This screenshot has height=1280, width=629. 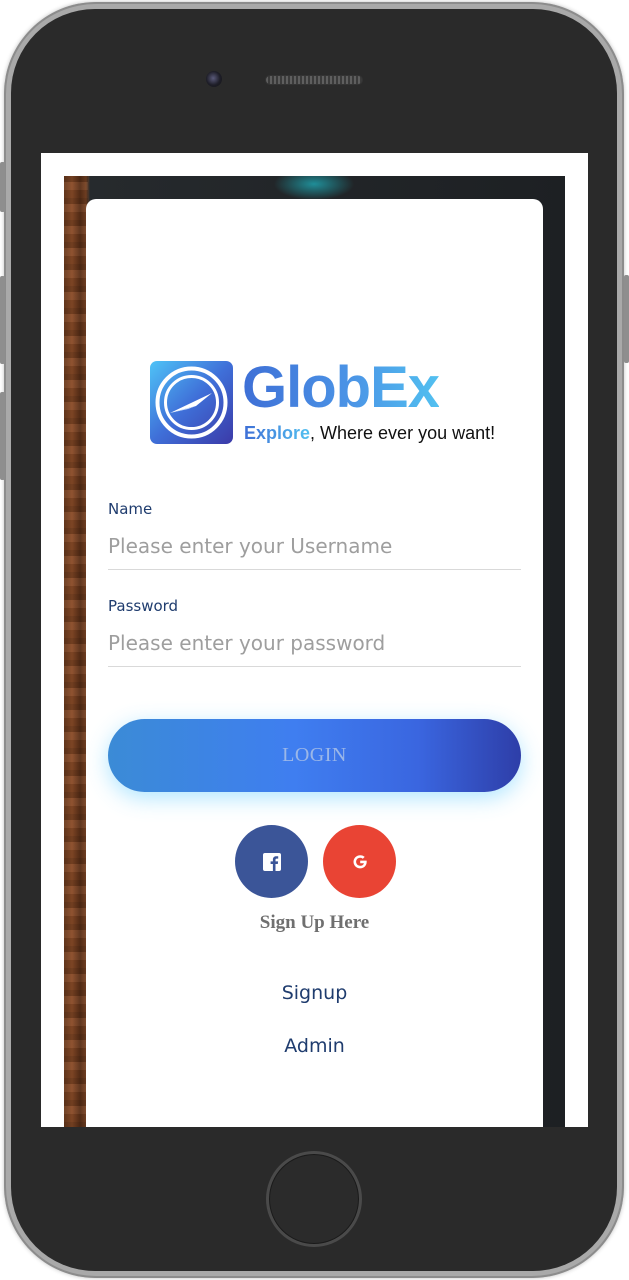 I want to click on phone-volume-down, so click(x=2, y=436).